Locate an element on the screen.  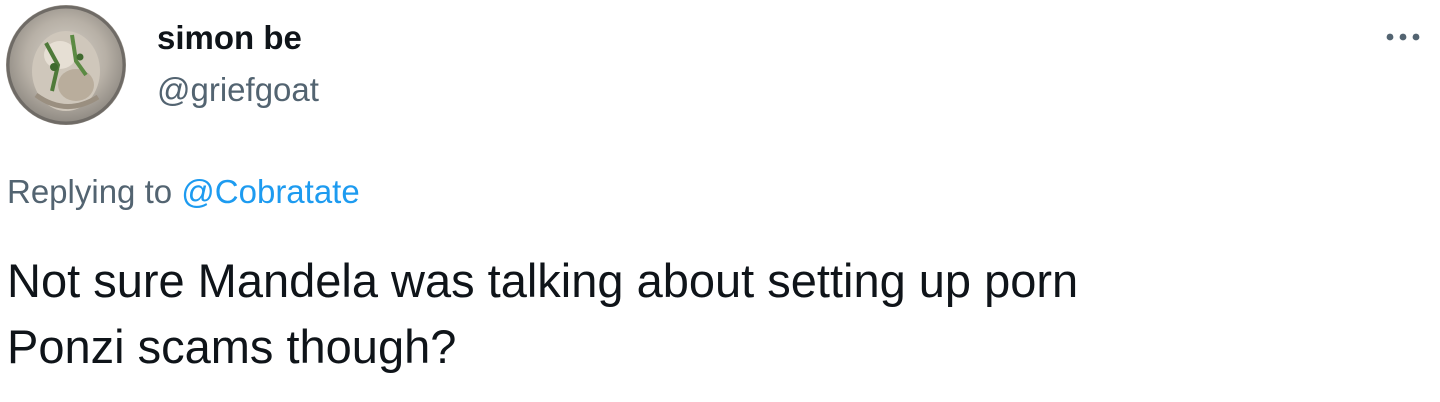
more-options-button is located at coordinates (1403, 37).